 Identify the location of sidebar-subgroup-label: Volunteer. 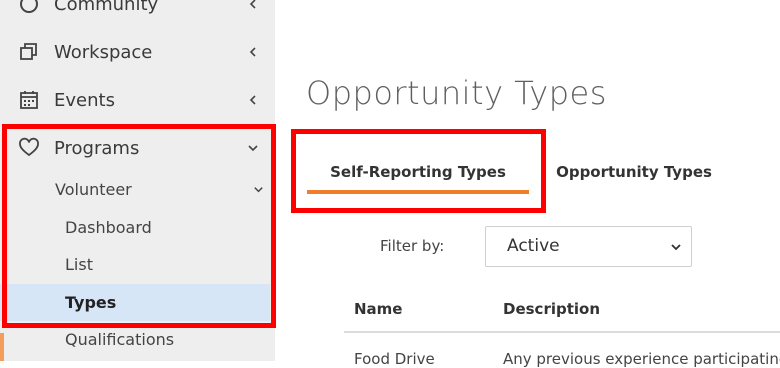
(93, 189).